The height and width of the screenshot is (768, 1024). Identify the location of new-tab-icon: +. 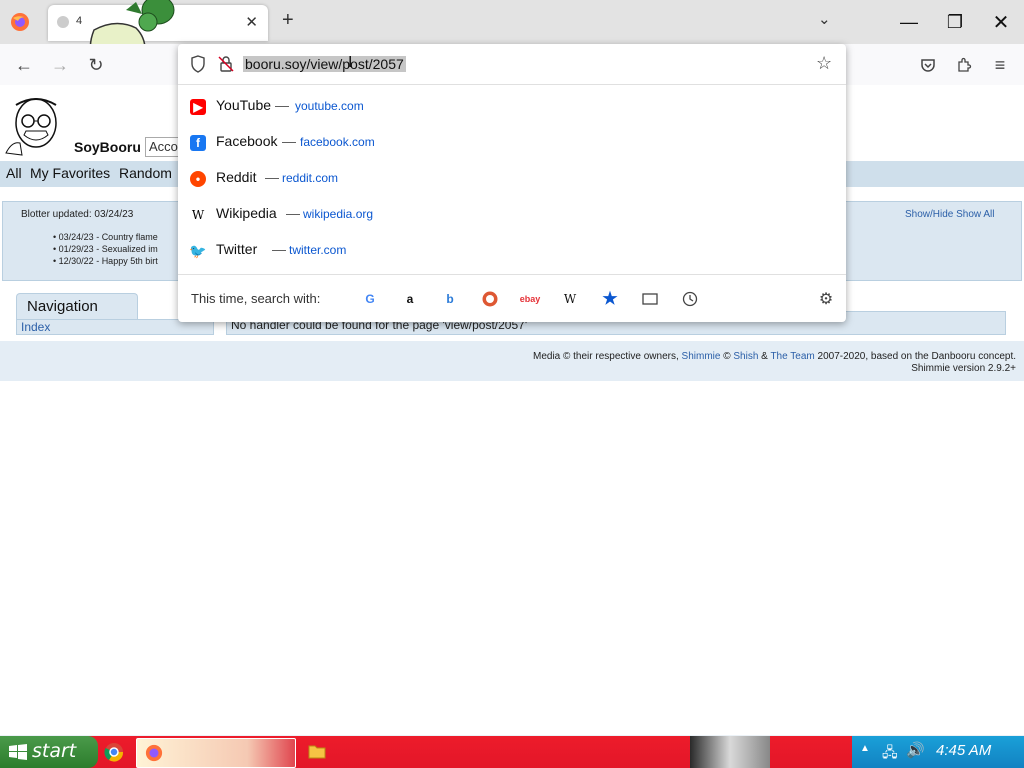
(288, 20).